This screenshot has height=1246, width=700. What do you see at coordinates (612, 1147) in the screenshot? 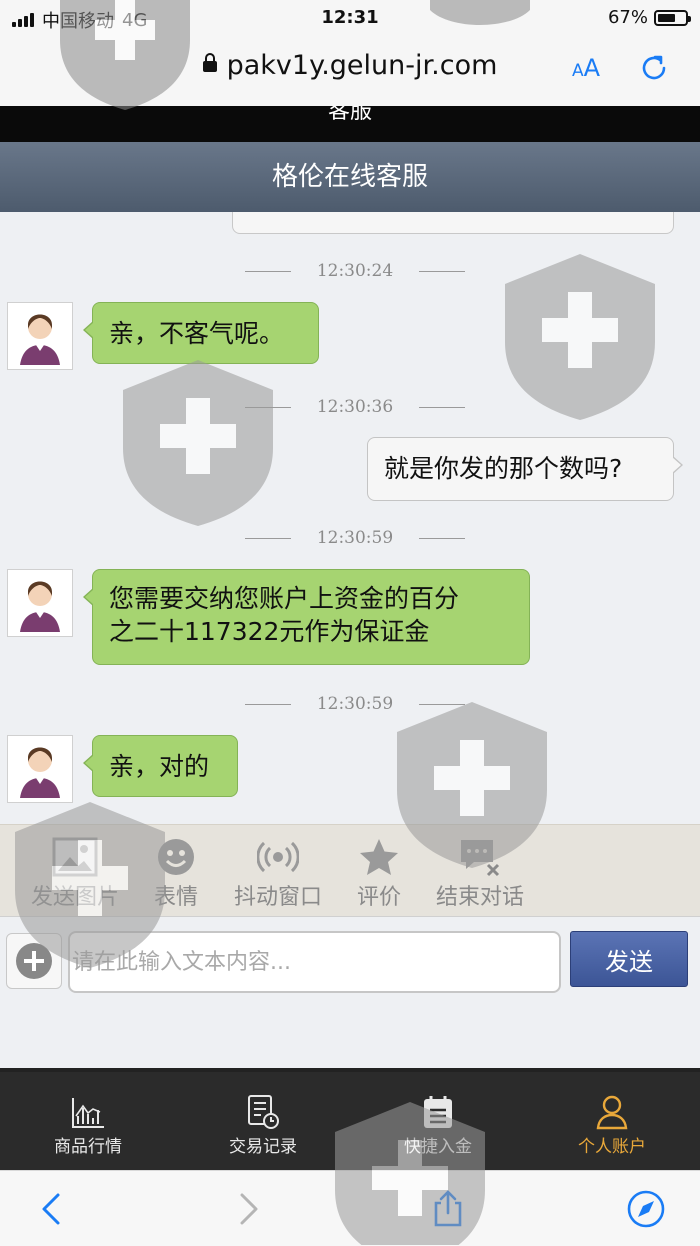
I see `nav-label: 个人账户` at bounding box center [612, 1147].